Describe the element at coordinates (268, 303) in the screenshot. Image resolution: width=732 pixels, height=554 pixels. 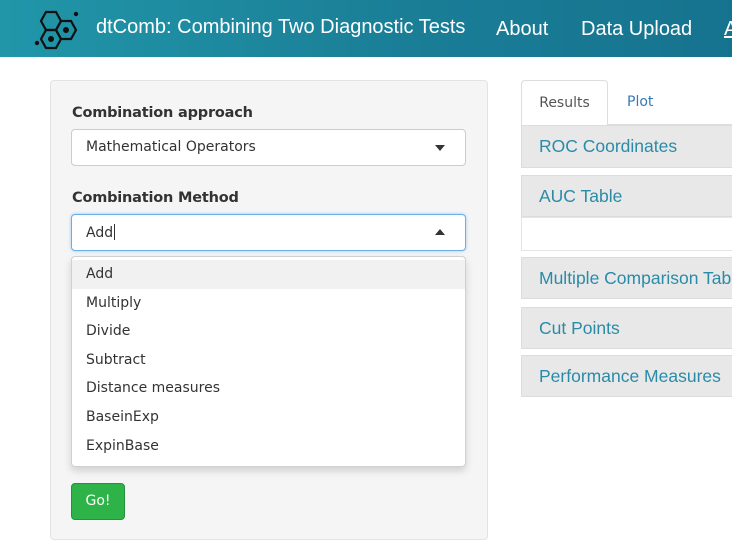
I see `option-multiply: Multiply` at that location.